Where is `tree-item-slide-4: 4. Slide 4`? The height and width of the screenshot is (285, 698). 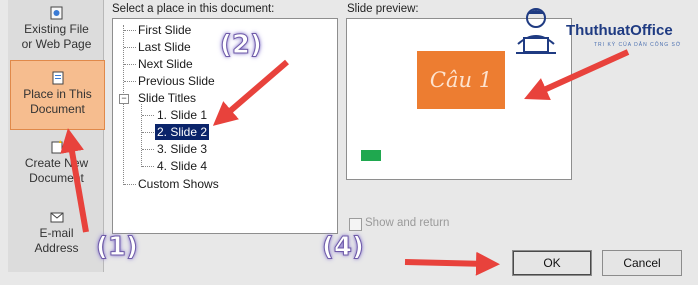
tree-item-slide-4: 4. Slide 4 is located at coordinates (182, 166).